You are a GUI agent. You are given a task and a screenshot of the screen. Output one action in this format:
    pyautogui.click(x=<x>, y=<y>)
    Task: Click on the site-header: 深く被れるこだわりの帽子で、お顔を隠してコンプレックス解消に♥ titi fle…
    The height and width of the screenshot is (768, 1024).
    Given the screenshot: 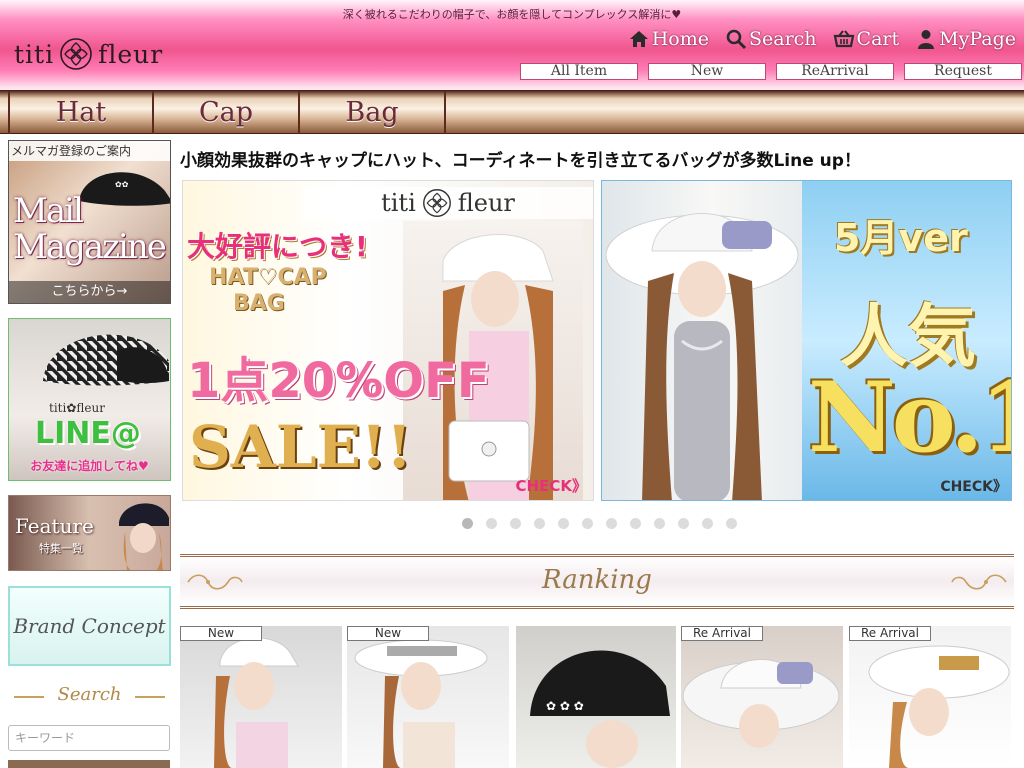 What is the action you would take?
    pyautogui.click(x=512, y=45)
    